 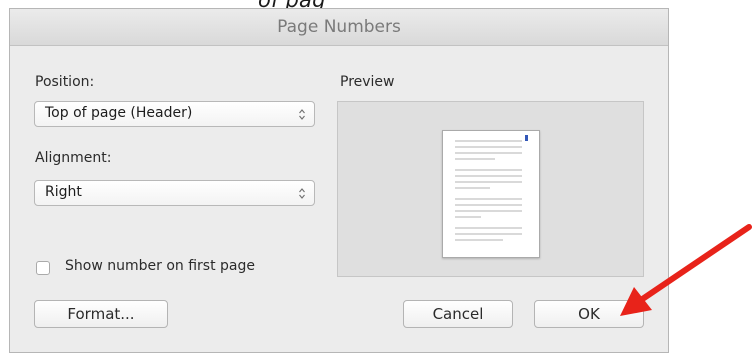 I want to click on dialog-titlebar: Page Numbers, so click(x=339, y=27).